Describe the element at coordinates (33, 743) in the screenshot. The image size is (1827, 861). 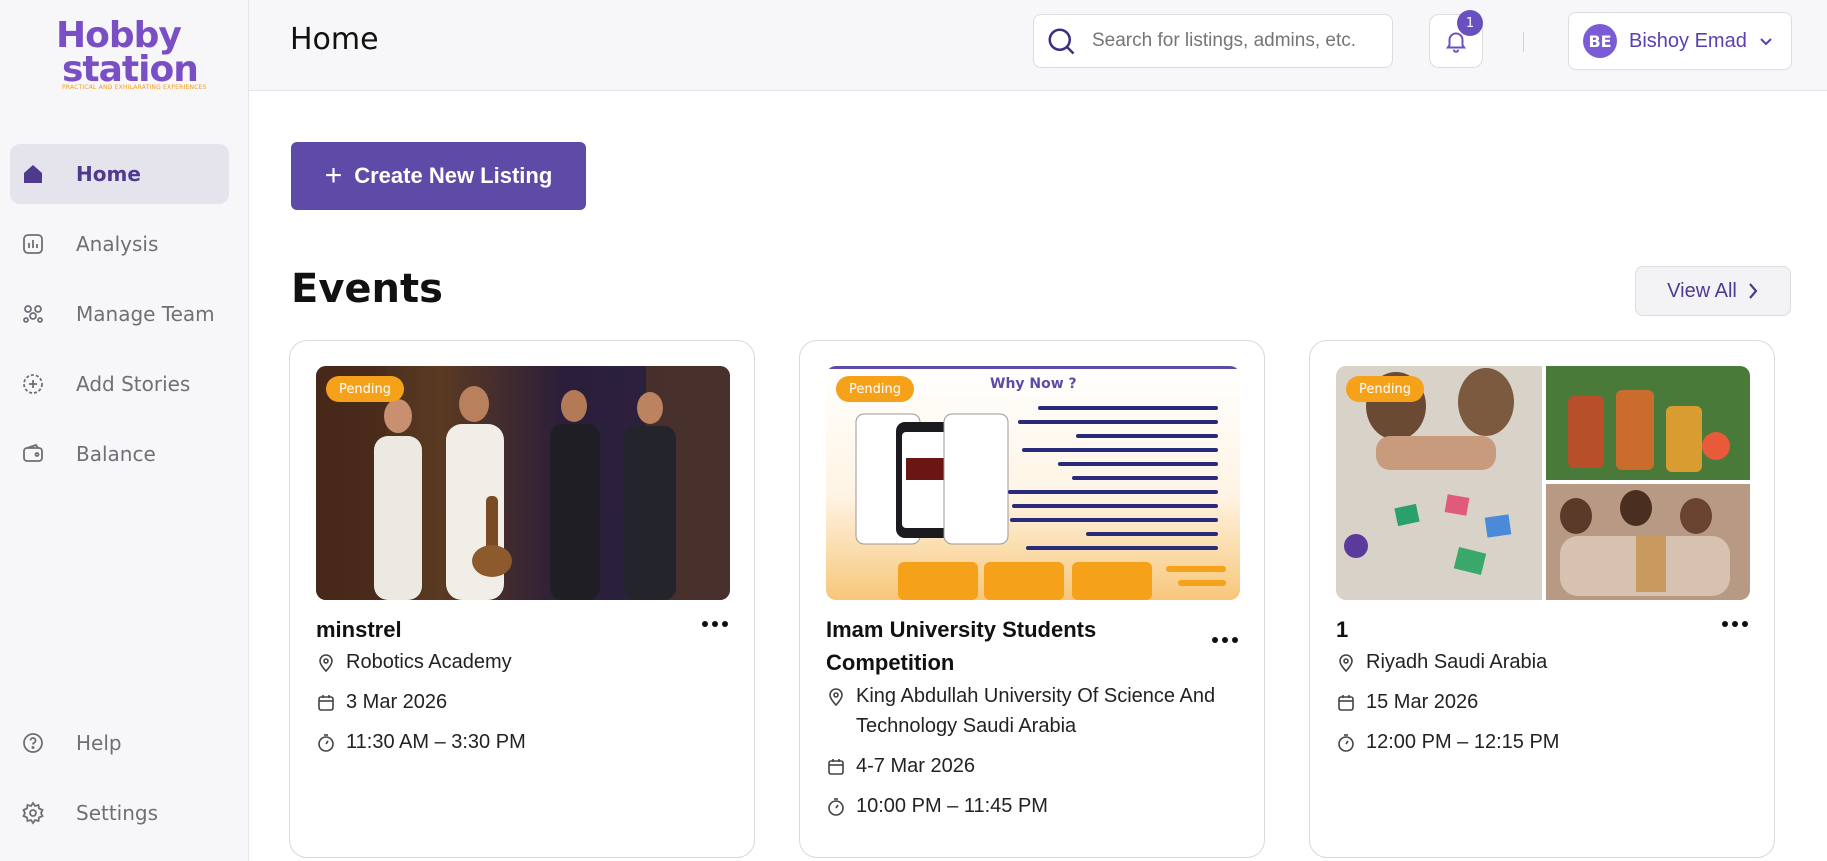
I see `help-icon` at that location.